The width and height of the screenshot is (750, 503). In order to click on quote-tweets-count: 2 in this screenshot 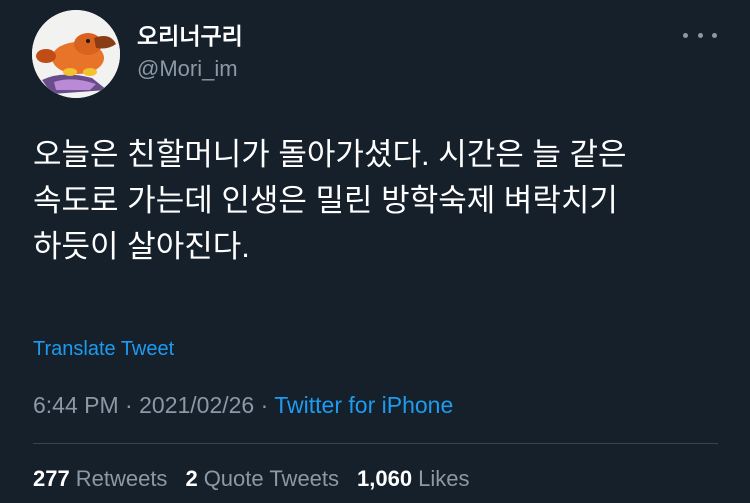, I will do `click(191, 478)`.